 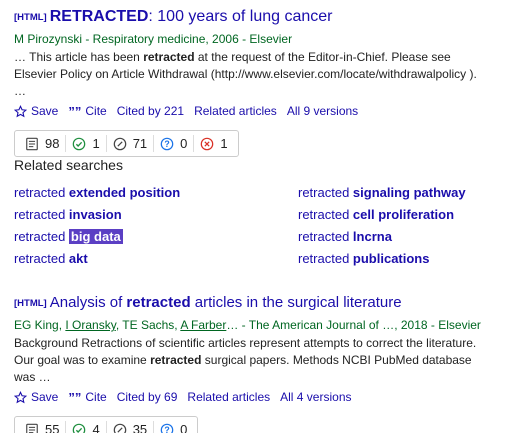 I want to click on cited-by-link: Cited by 69, so click(x=147, y=397).